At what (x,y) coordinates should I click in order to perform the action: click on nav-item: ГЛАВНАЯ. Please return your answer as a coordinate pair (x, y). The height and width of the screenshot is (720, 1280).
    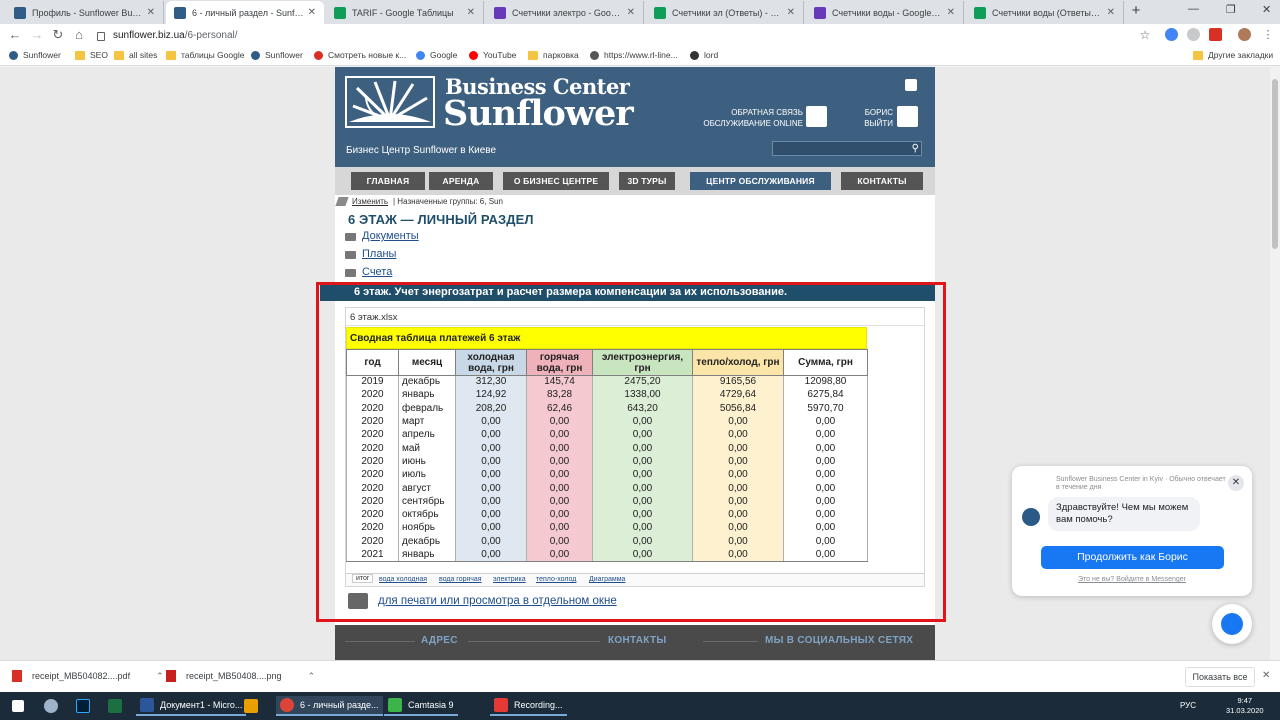
    Looking at the image, I should click on (388, 181).